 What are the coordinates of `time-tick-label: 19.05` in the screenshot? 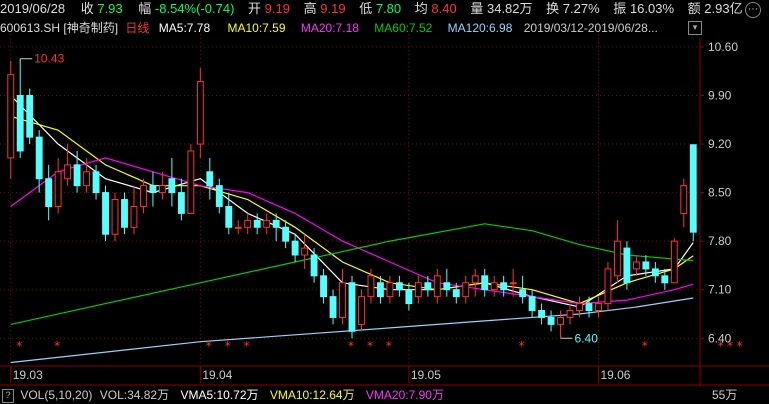 It's located at (426, 375).